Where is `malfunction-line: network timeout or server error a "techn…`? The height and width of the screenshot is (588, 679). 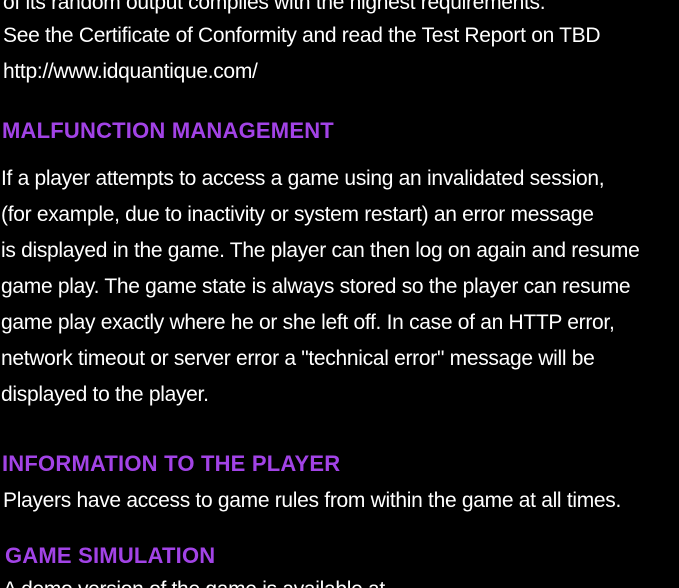 malfunction-line: network timeout or server error a "techn… is located at coordinates (298, 358).